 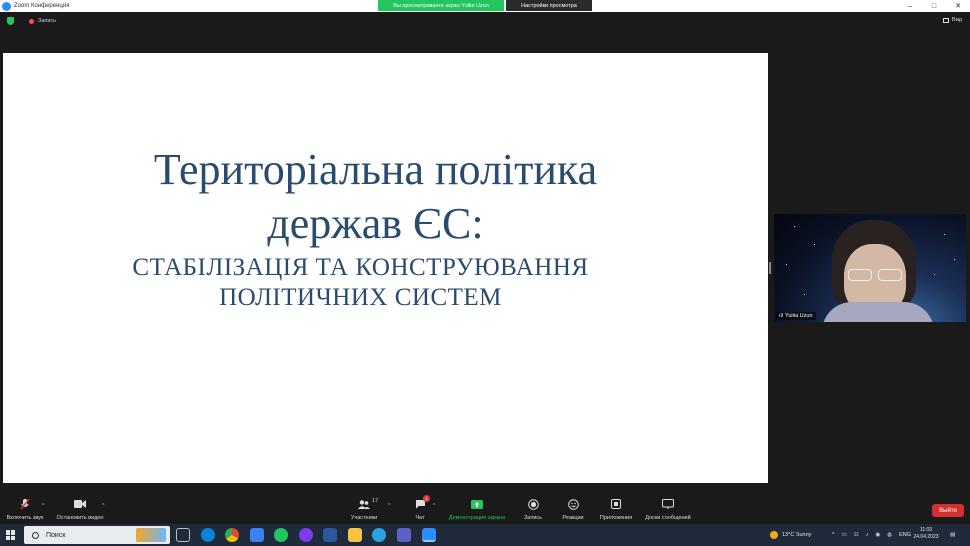 What do you see at coordinates (6, 6) in the screenshot?
I see `zoom-logo-icon` at bounding box center [6, 6].